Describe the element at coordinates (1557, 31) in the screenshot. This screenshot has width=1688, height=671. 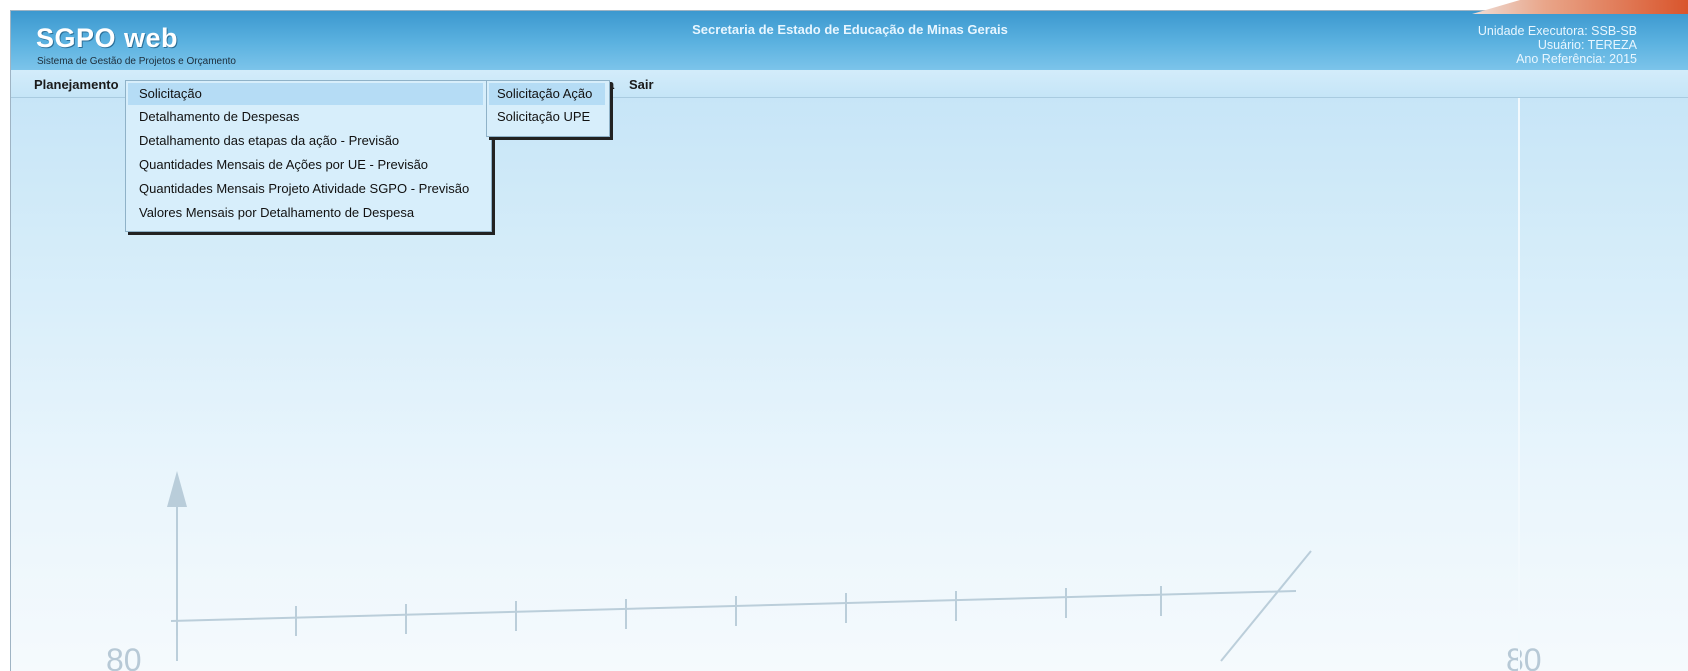
I see `unidade-executora: Unidade Executora: SSB-SB` at that location.